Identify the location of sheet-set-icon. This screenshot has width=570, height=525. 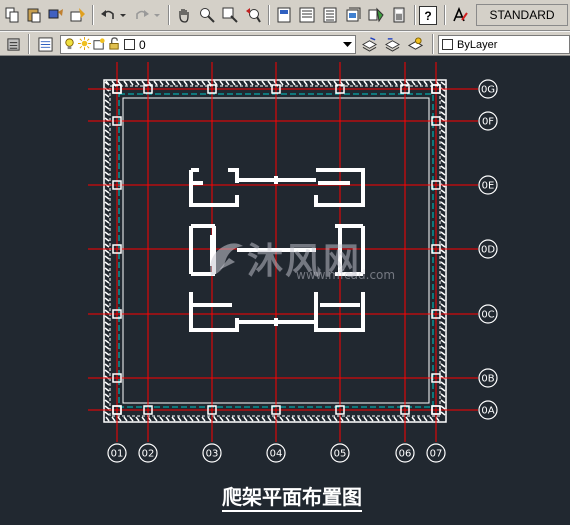
(353, 14).